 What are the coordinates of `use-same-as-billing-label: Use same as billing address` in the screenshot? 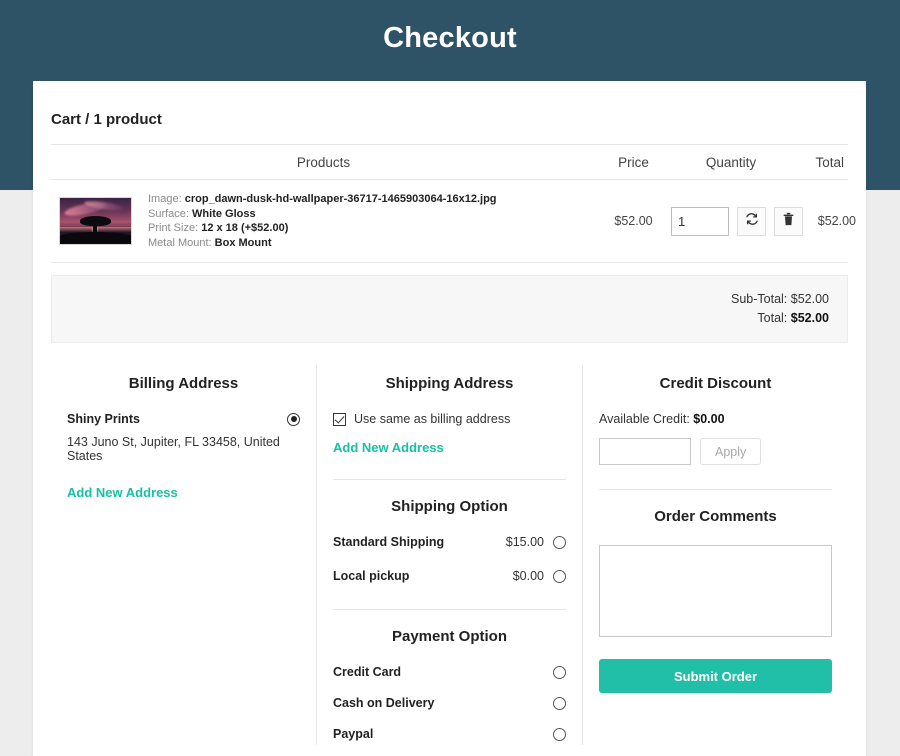 It's located at (432, 419).